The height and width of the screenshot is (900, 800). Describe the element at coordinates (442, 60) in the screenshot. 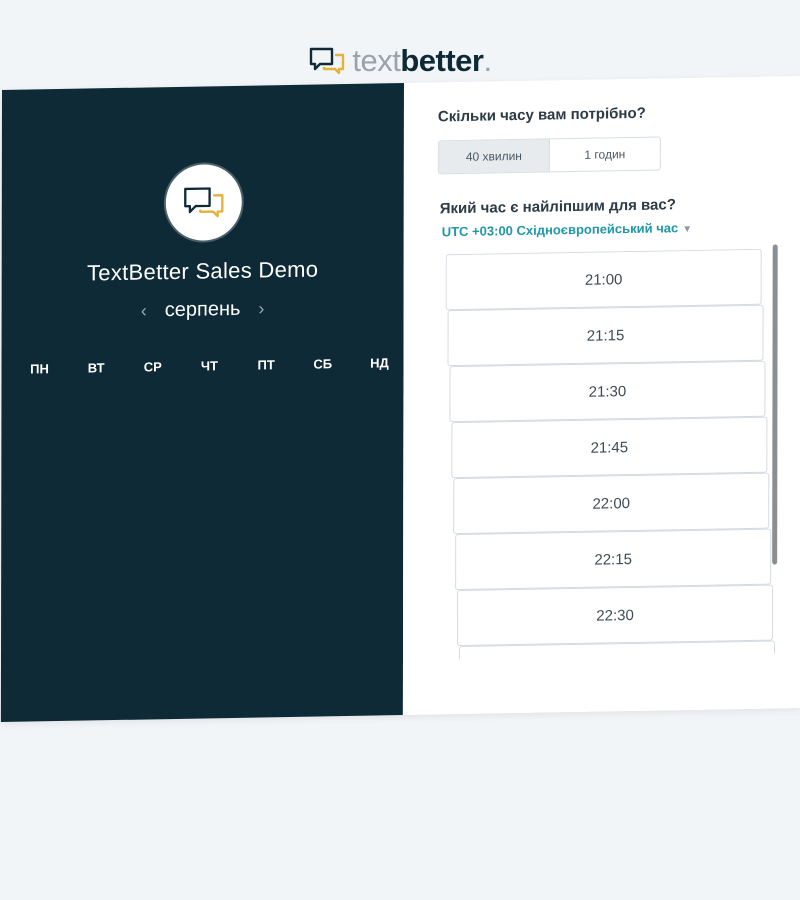

I see `brand-text-bold: better` at that location.